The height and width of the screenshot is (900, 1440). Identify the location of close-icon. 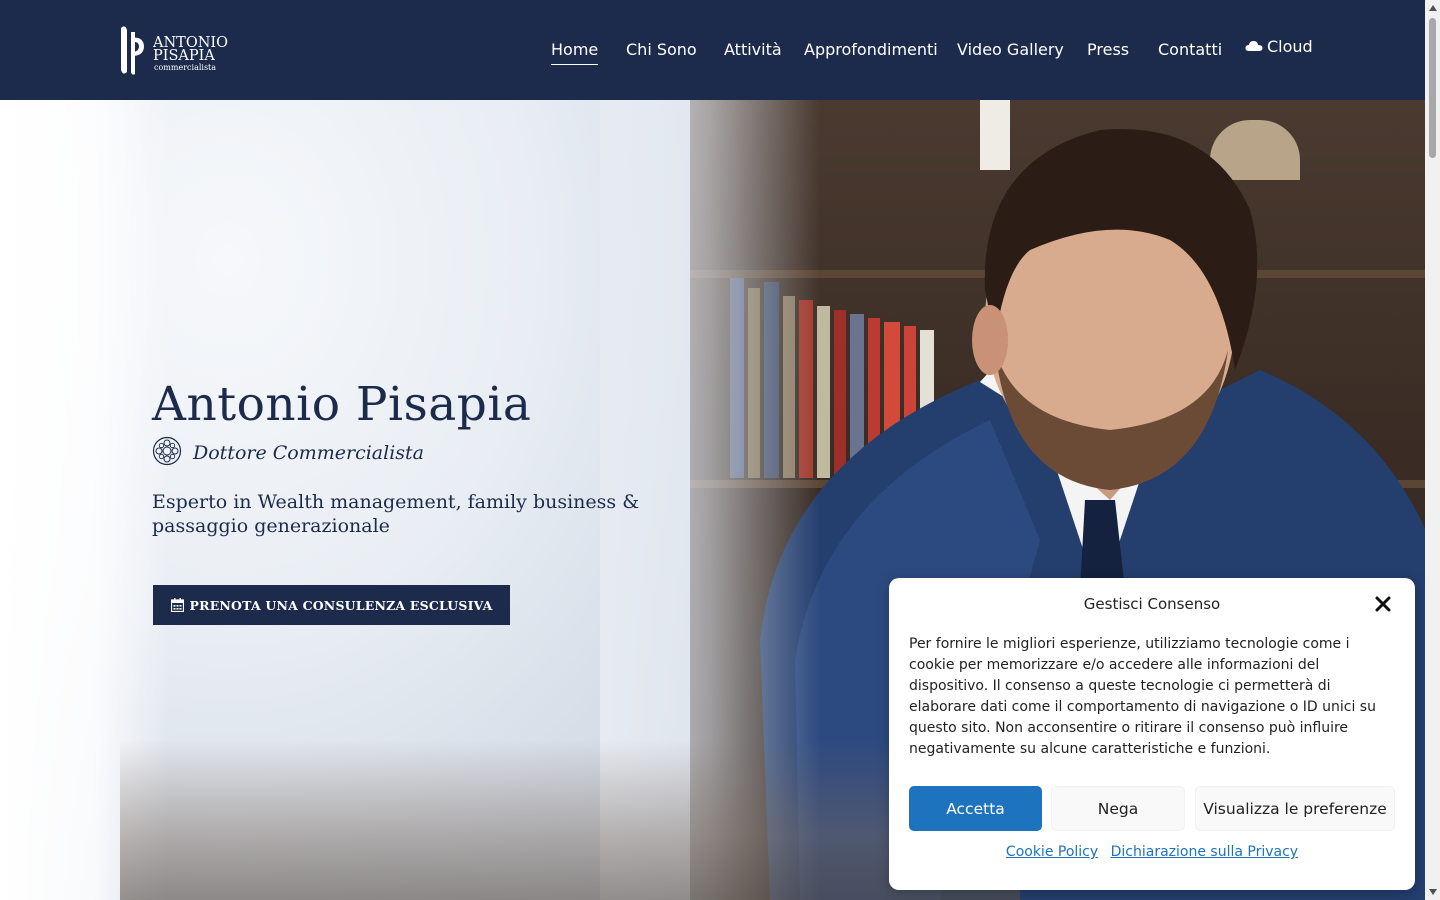
(1383, 604).